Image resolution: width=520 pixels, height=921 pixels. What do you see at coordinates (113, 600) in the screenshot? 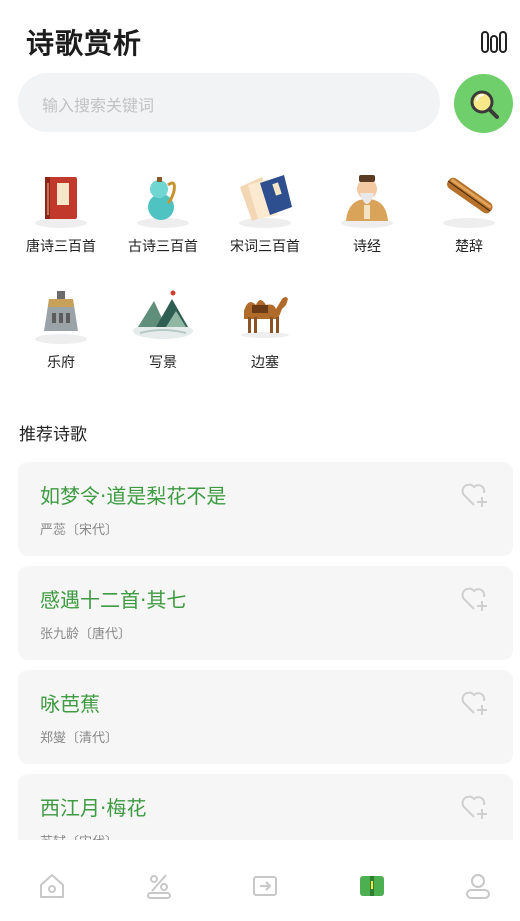
I see `poem-title: 感遇十二首·其七` at bounding box center [113, 600].